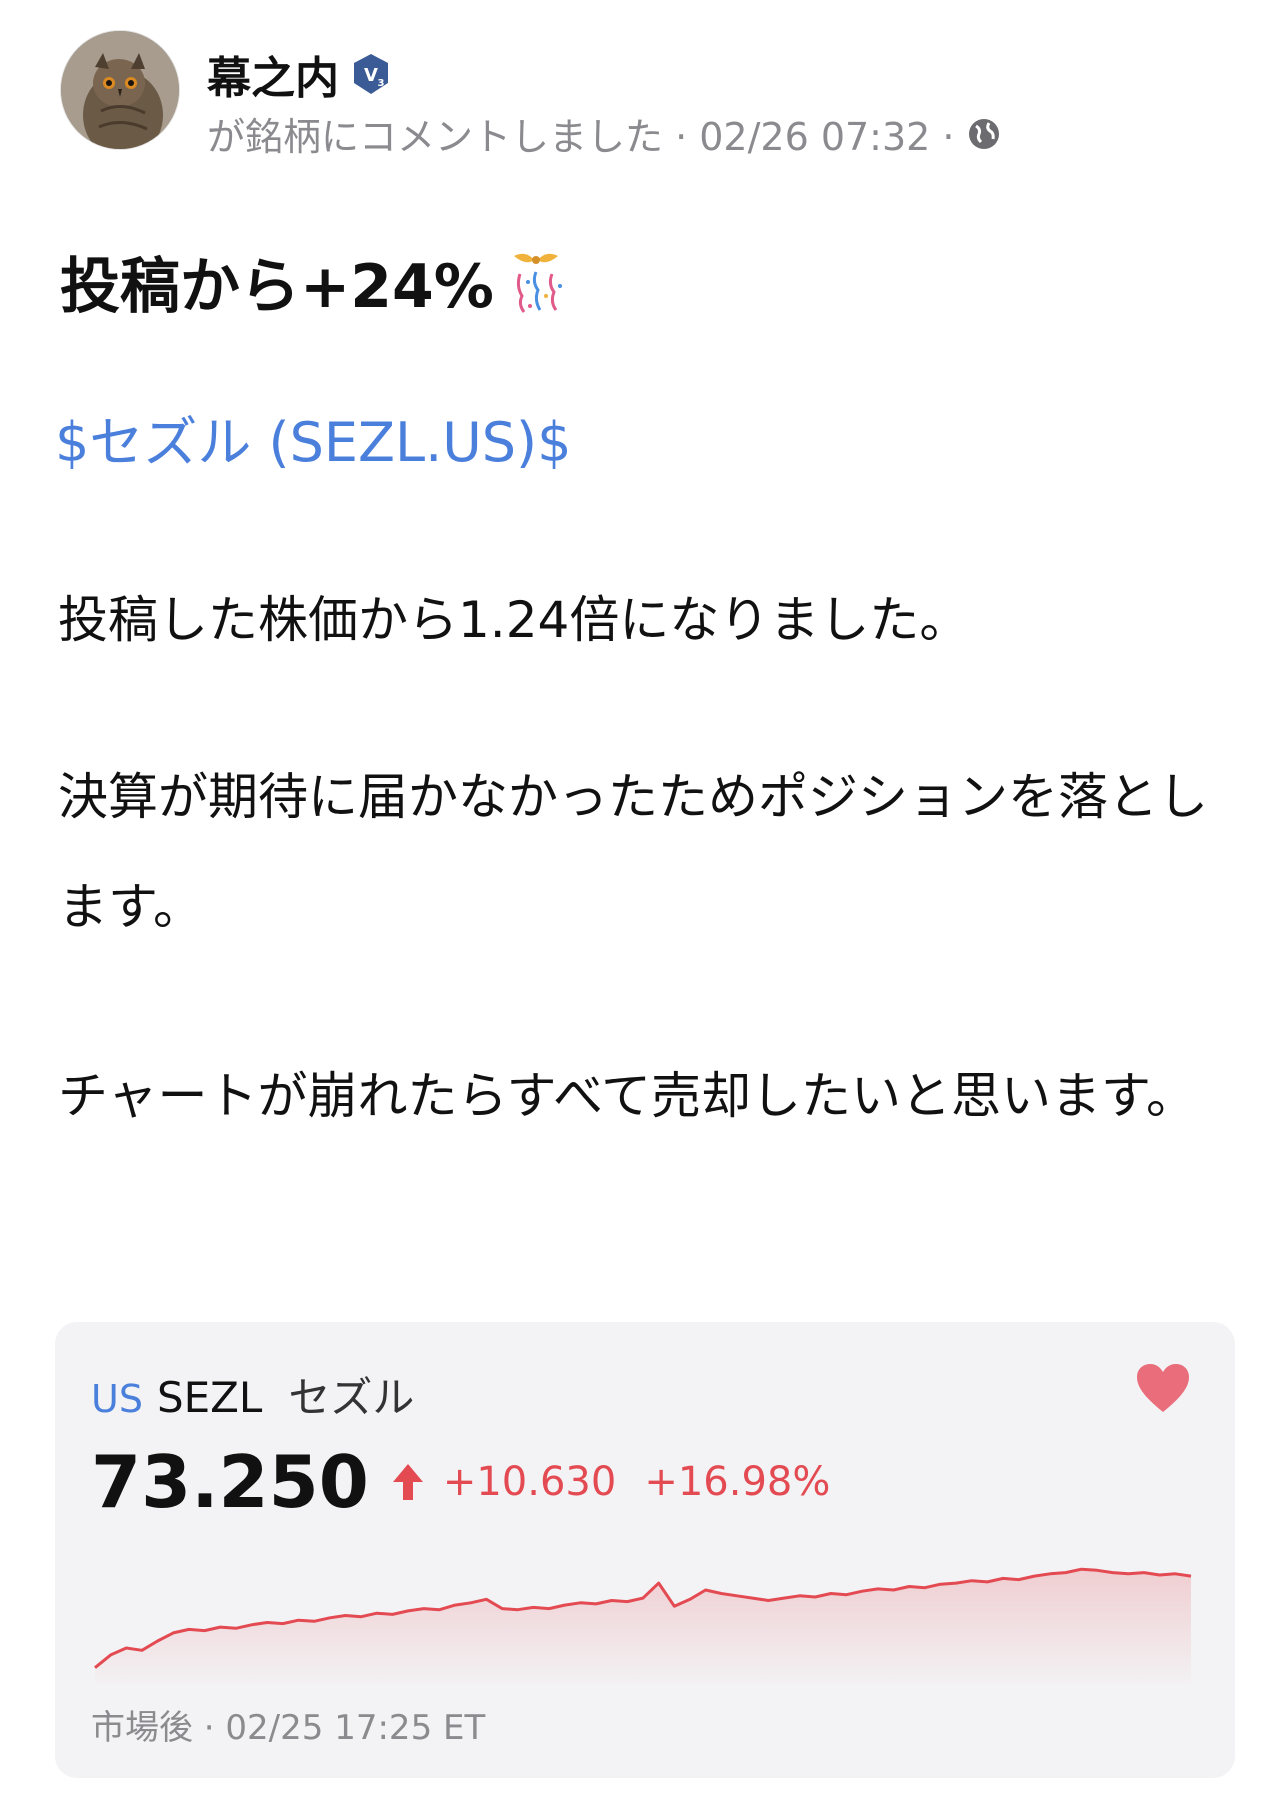 This screenshot has width=1284, height=1798. Describe the element at coordinates (351, 1397) in the screenshot. I see `company-name: セズル` at that location.